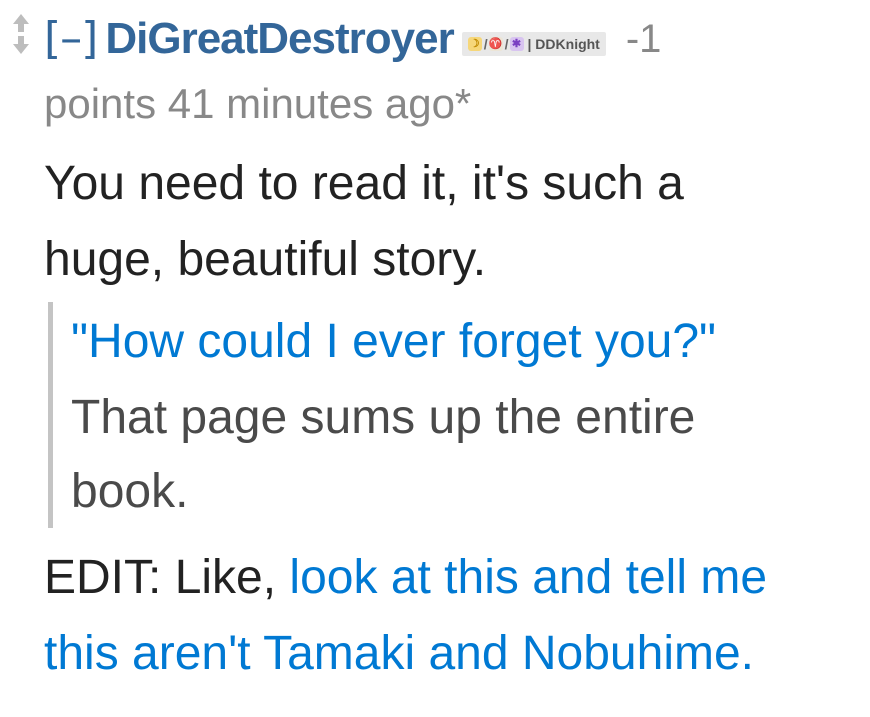  I want to click on quote-line: "How could I ever forget you?", so click(394, 341).